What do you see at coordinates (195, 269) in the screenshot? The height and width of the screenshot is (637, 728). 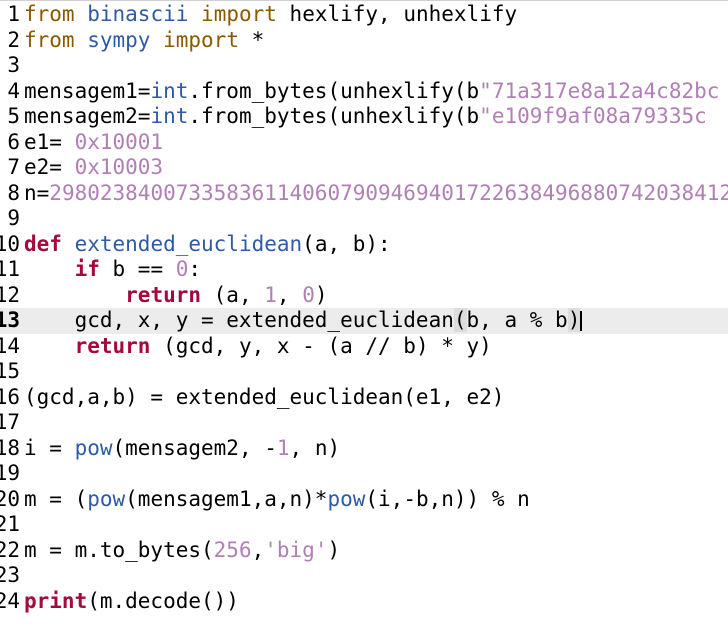 I see `code-token: :` at bounding box center [195, 269].